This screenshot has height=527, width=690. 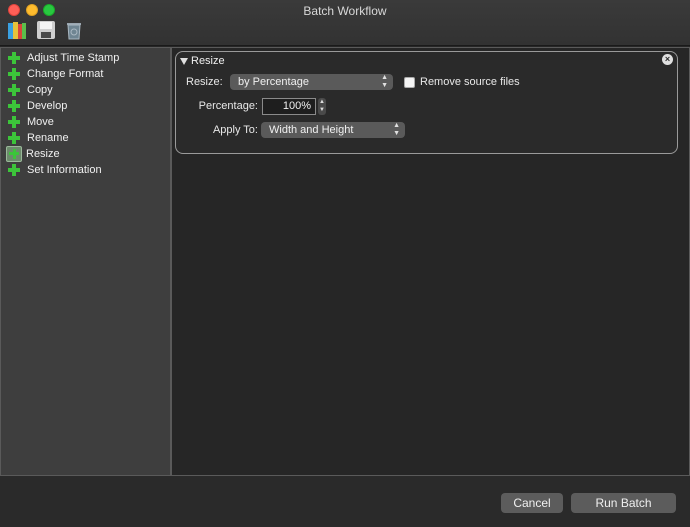 What do you see at coordinates (532, 503) in the screenshot?
I see `cancel-button: Cancel` at bounding box center [532, 503].